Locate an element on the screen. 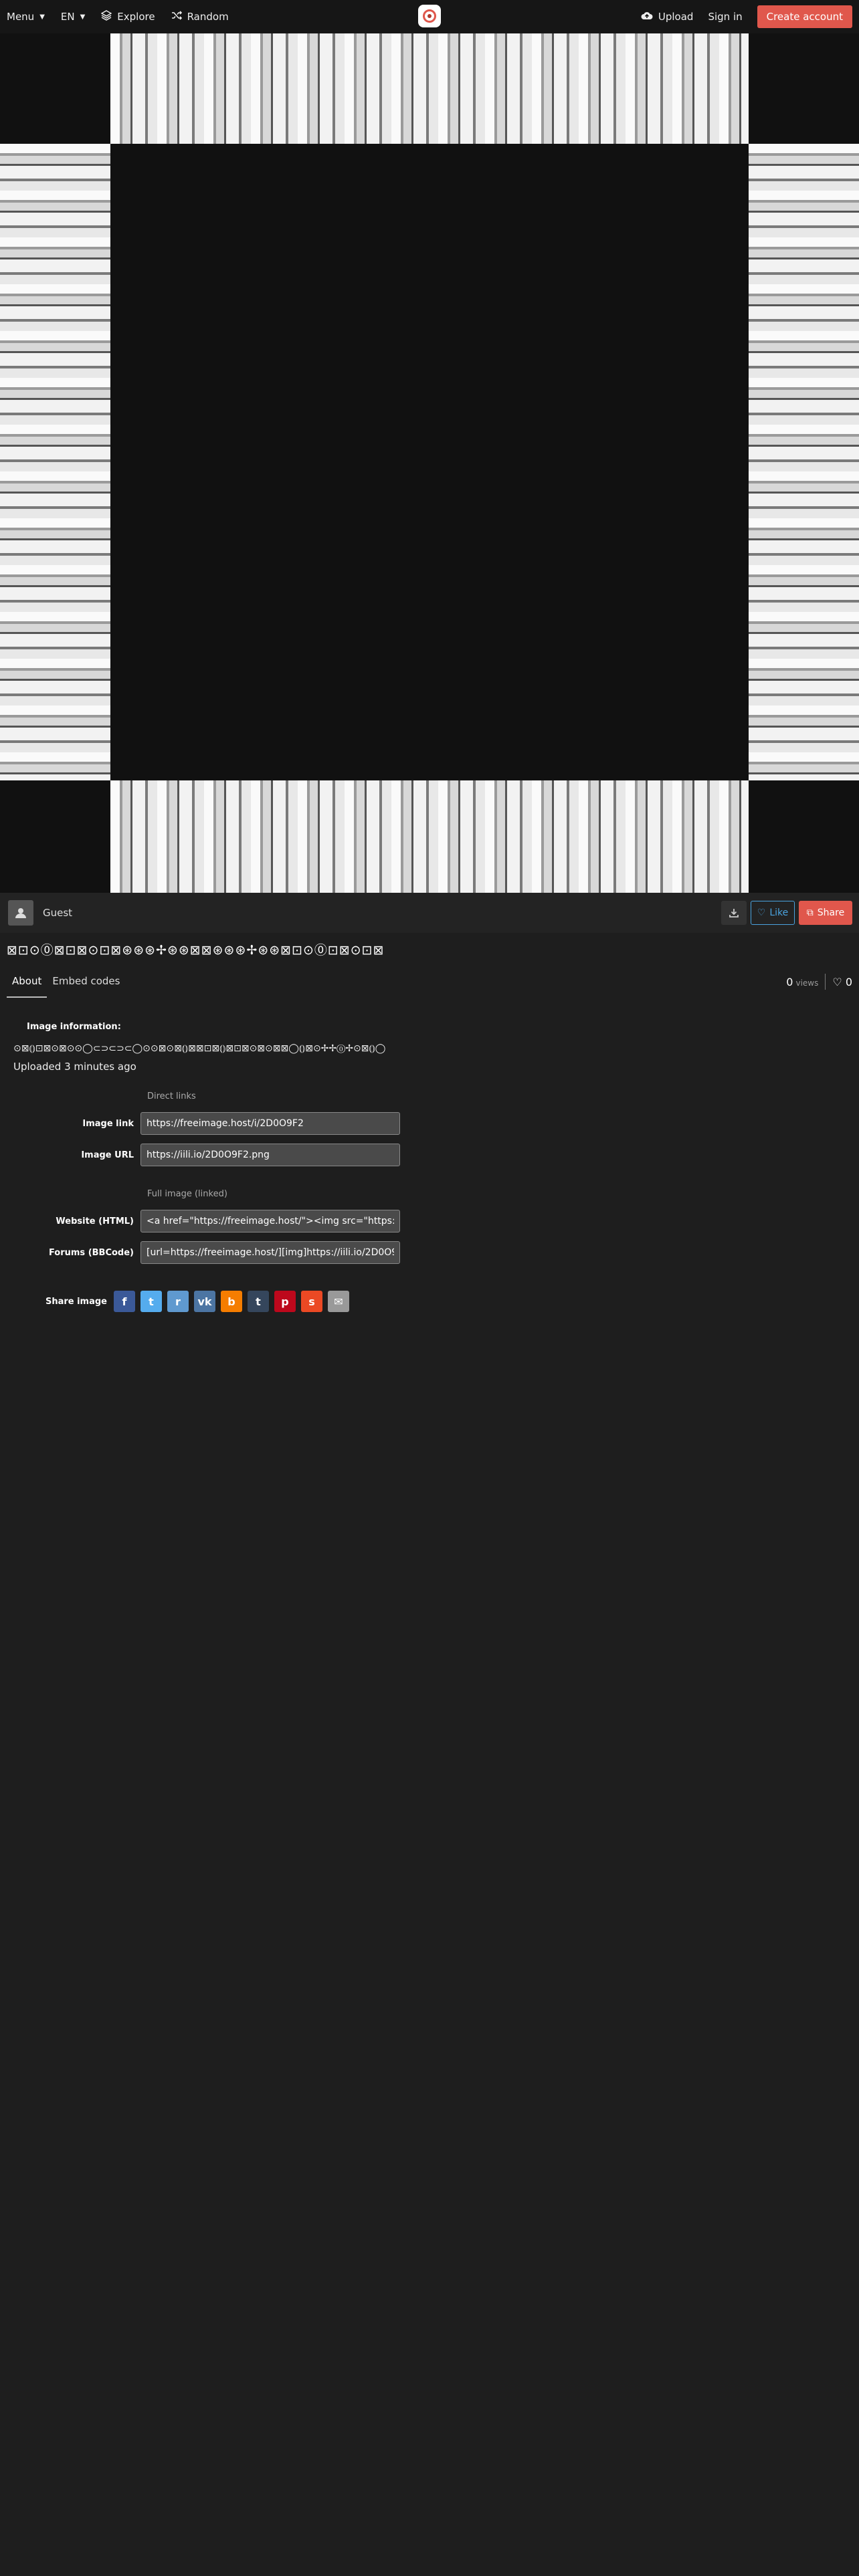 The width and height of the screenshot is (859, 2576). logo-mark is located at coordinates (429, 16).